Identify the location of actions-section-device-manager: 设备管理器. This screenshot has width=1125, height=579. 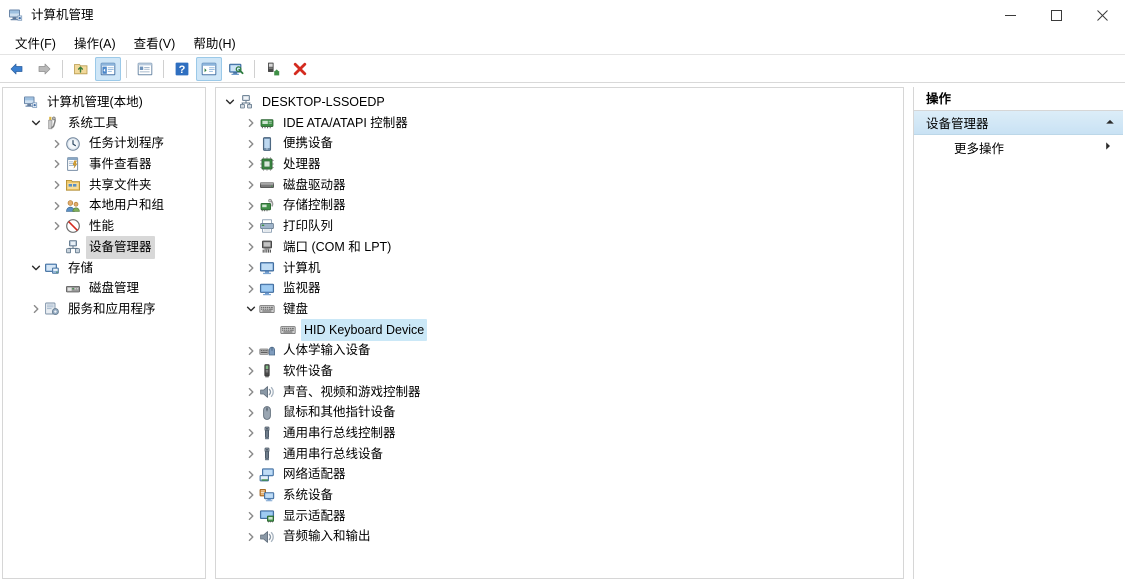
(1018, 123).